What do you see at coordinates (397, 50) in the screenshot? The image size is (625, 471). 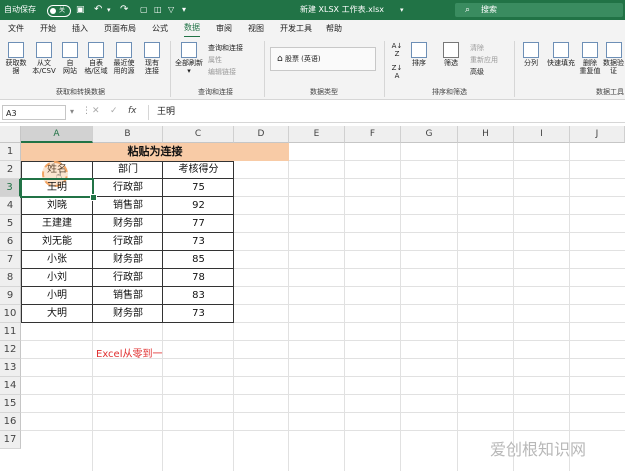 I see `sort-az-icon: A↓ Z` at bounding box center [397, 50].